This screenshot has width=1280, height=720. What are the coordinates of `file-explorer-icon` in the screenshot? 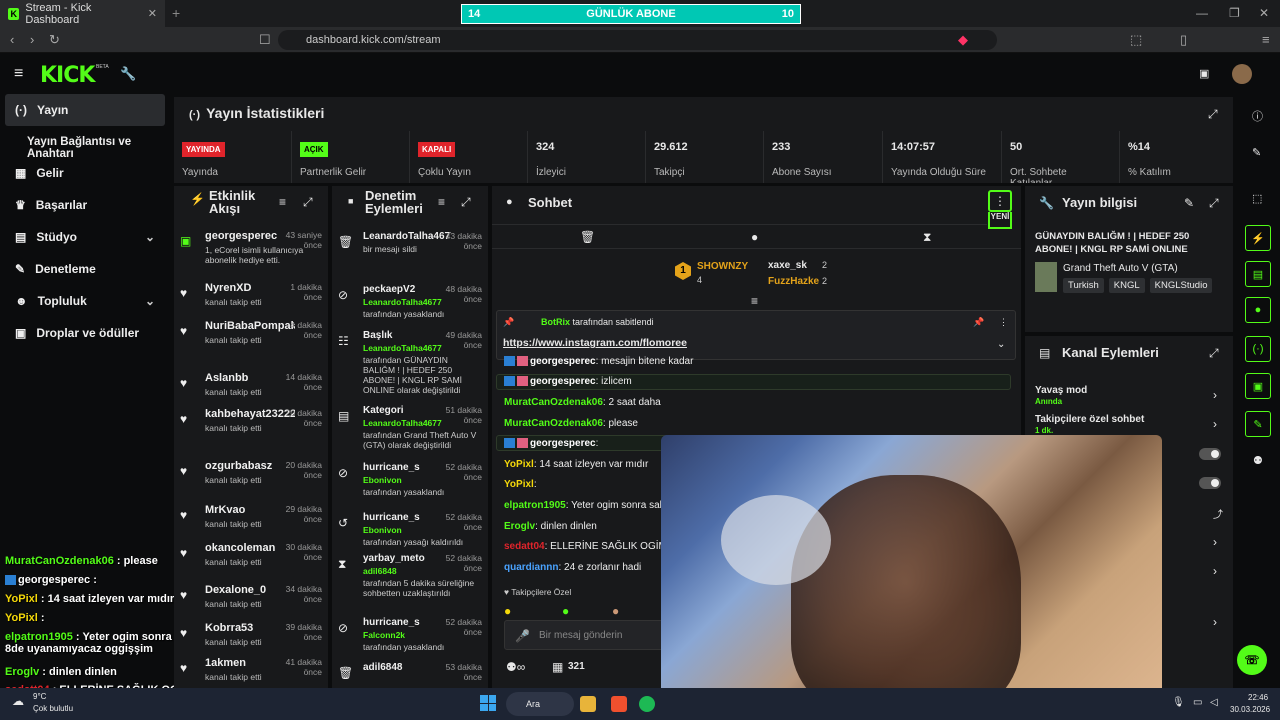 It's located at (588, 704).